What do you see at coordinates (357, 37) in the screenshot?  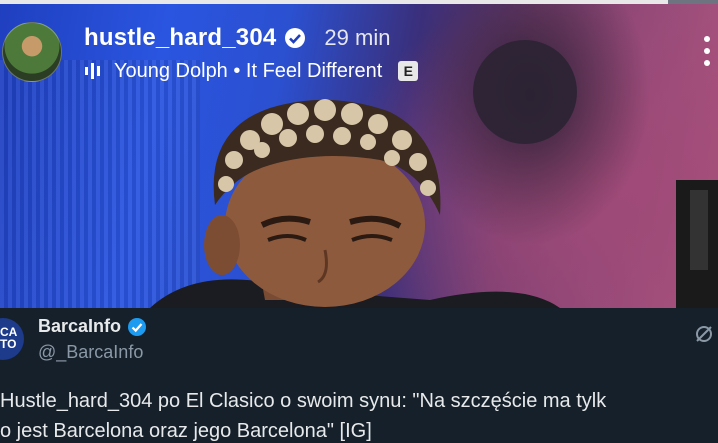 I see `story-time: 29 min` at bounding box center [357, 37].